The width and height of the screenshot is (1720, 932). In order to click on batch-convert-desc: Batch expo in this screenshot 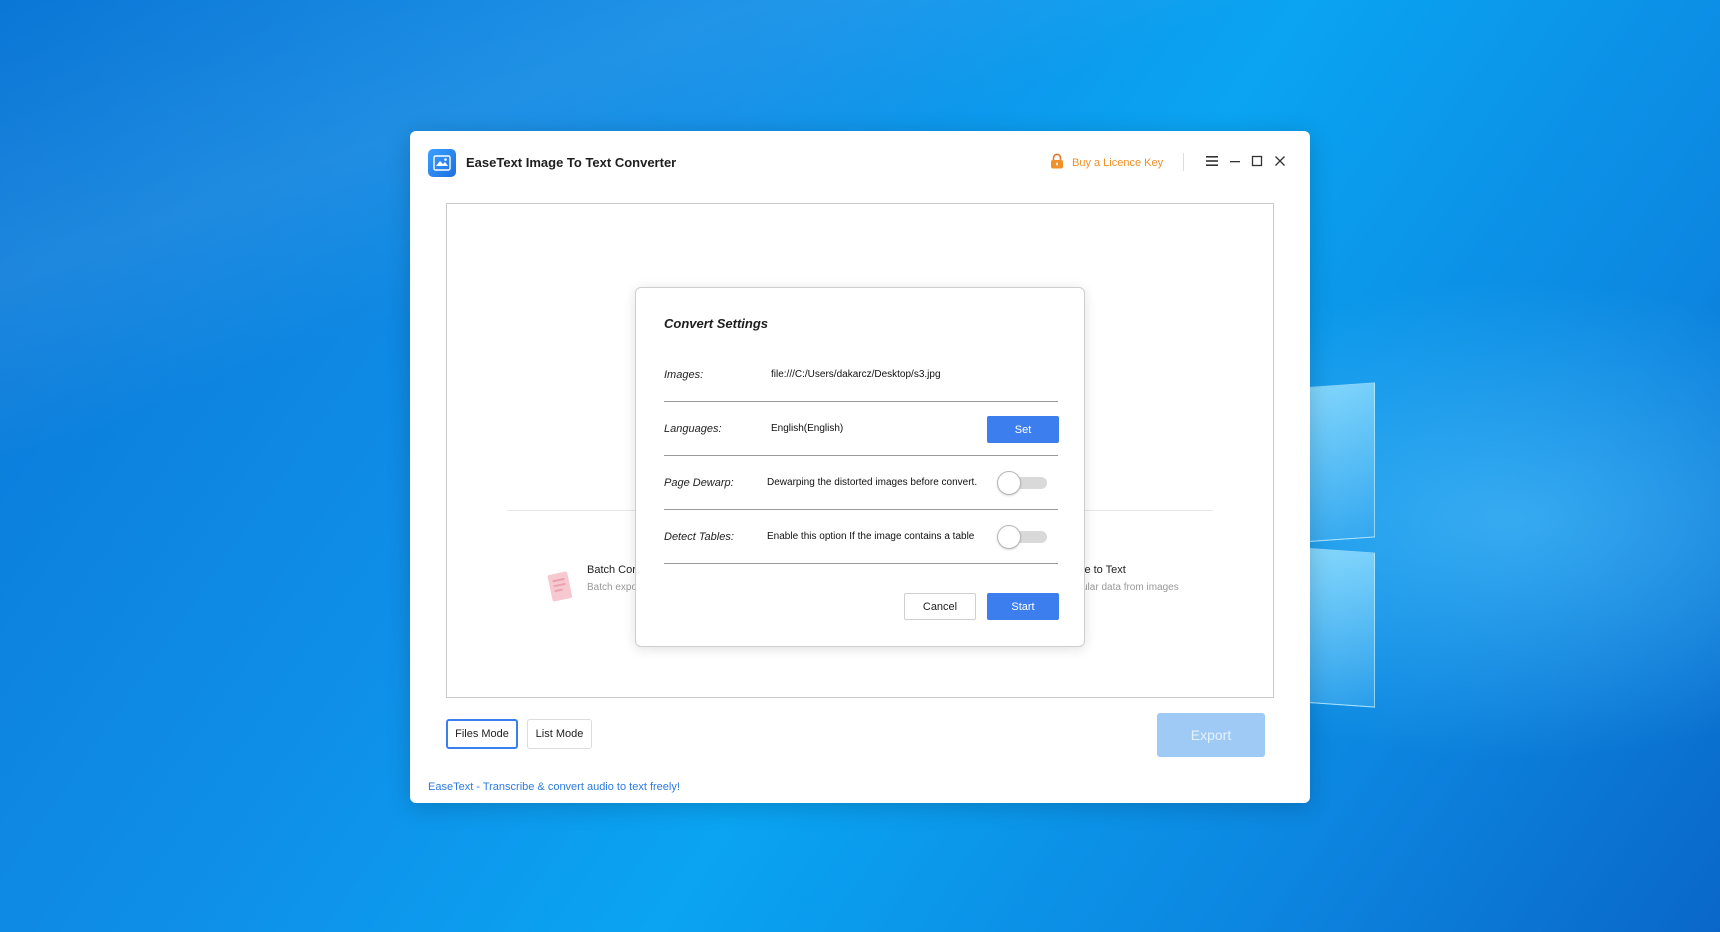, I will do `click(612, 587)`.